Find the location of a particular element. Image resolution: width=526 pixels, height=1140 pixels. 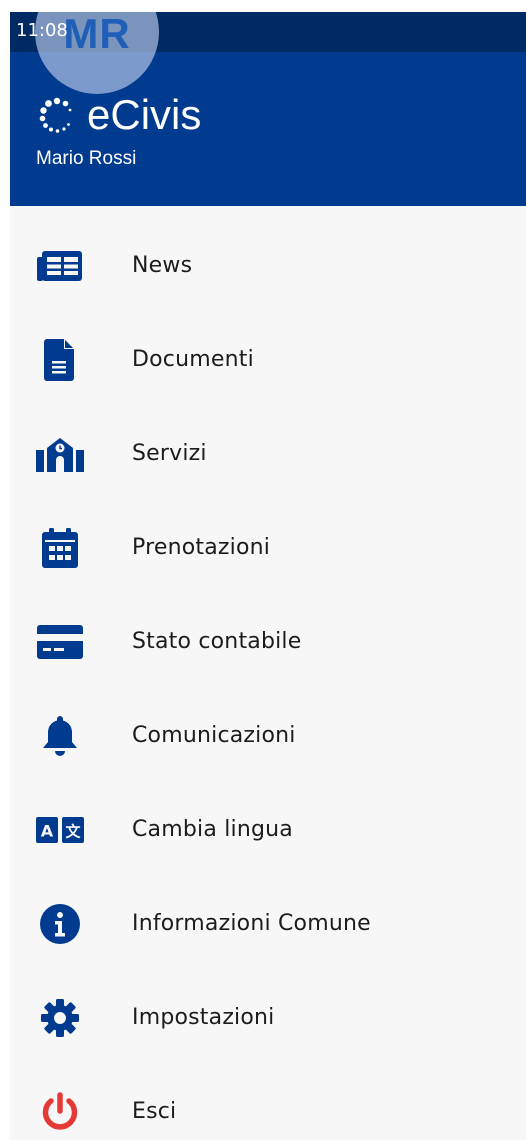

menu-item-servizi: Servizi is located at coordinates (268, 454).